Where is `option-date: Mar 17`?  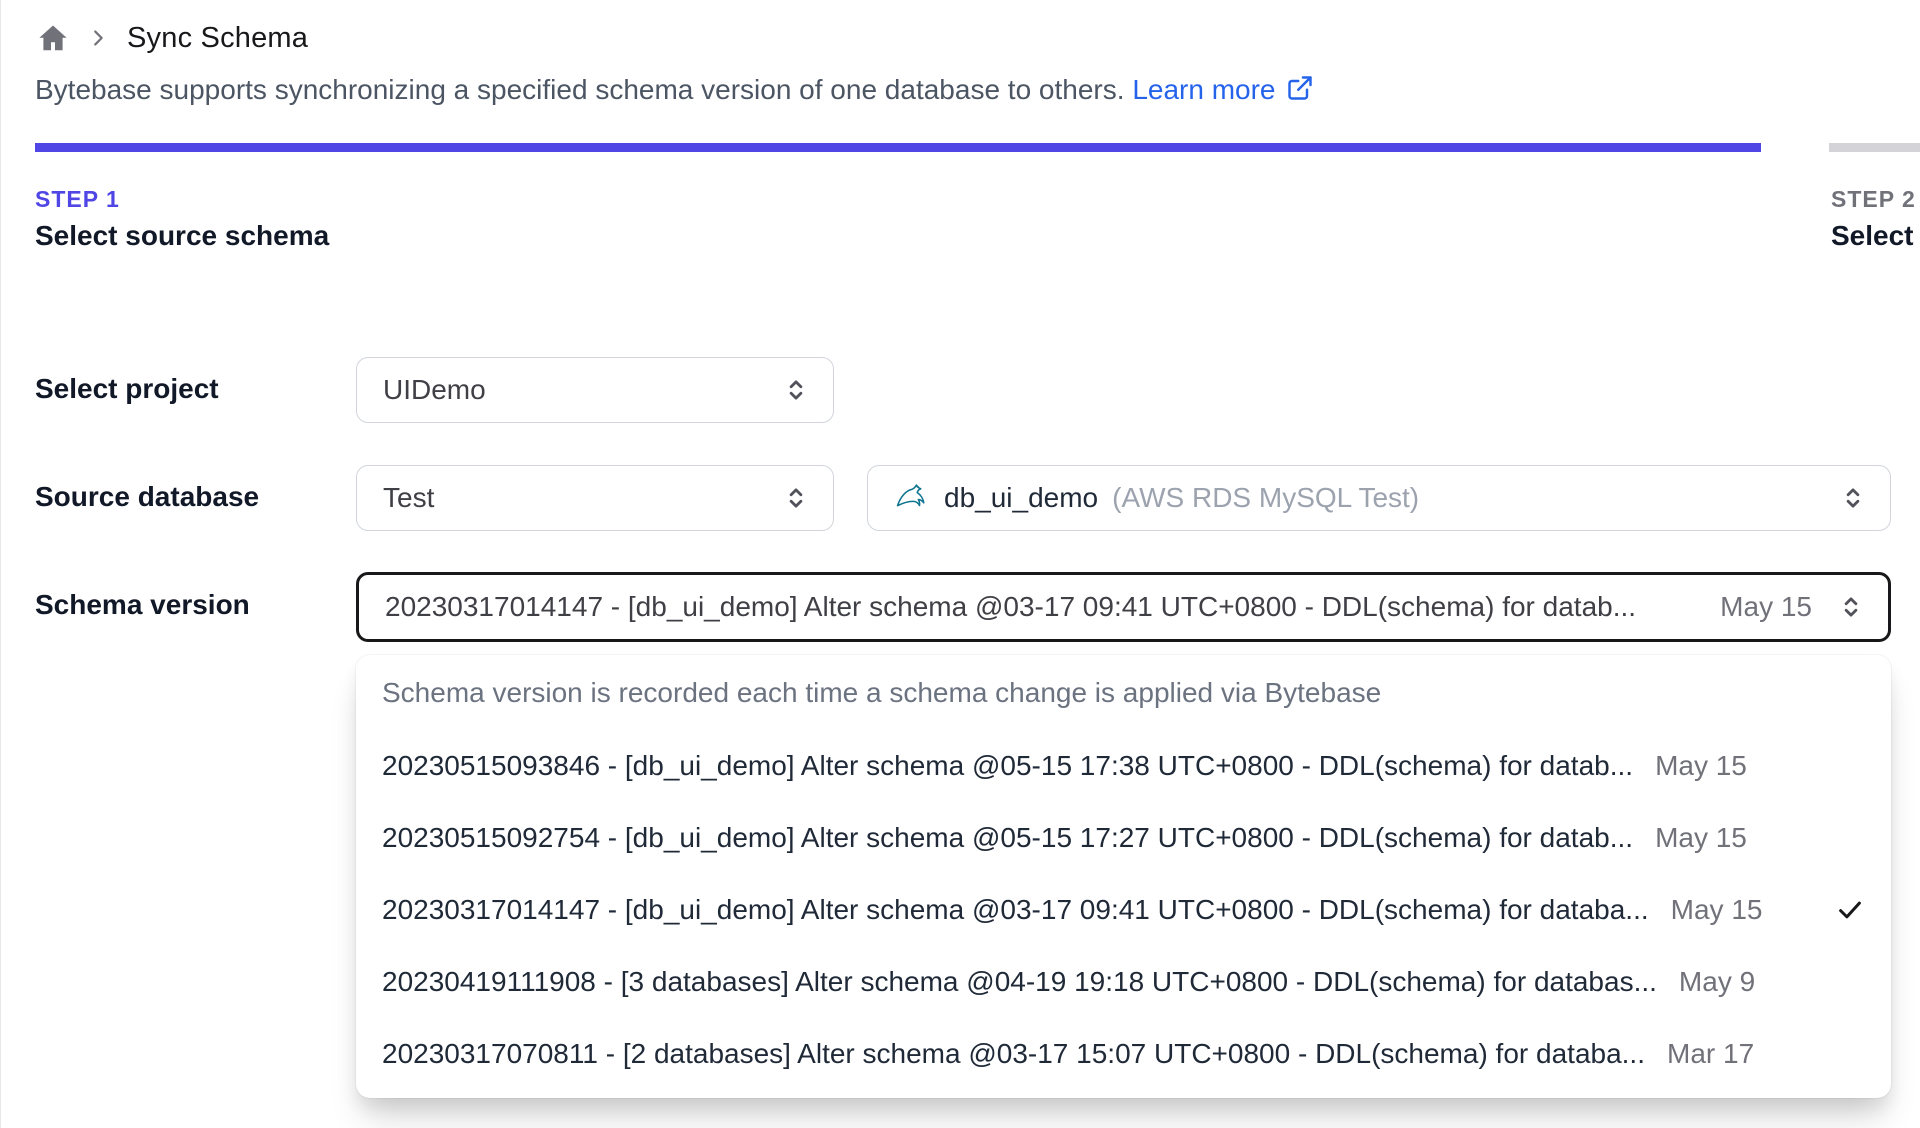
option-date: Mar 17 is located at coordinates (1711, 1053).